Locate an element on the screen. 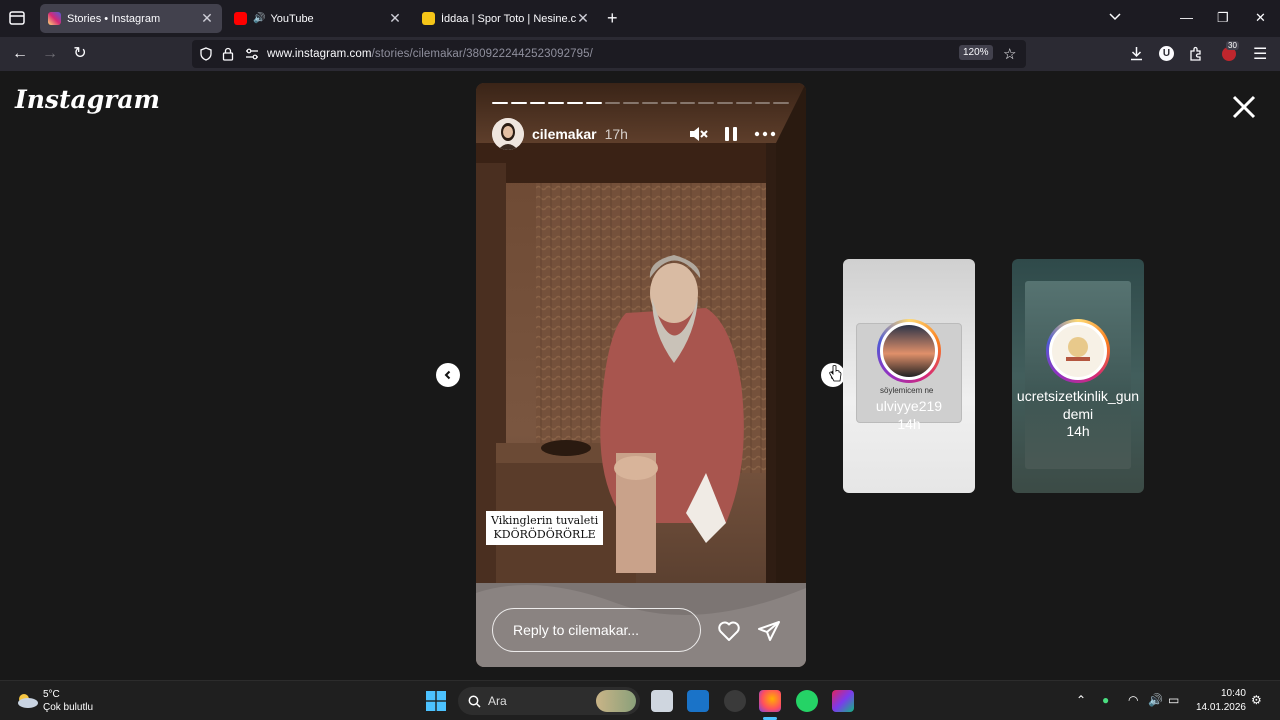 The width and height of the screenshot is (1280, 720). shield-icon is located at coordinates (206, 54).